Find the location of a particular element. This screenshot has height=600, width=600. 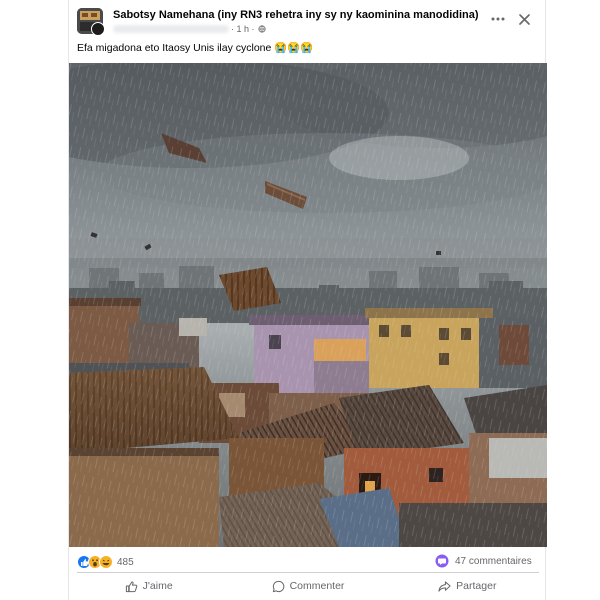

post-actions: J'aime Commenter Partager is located at coordinates (308, 586).